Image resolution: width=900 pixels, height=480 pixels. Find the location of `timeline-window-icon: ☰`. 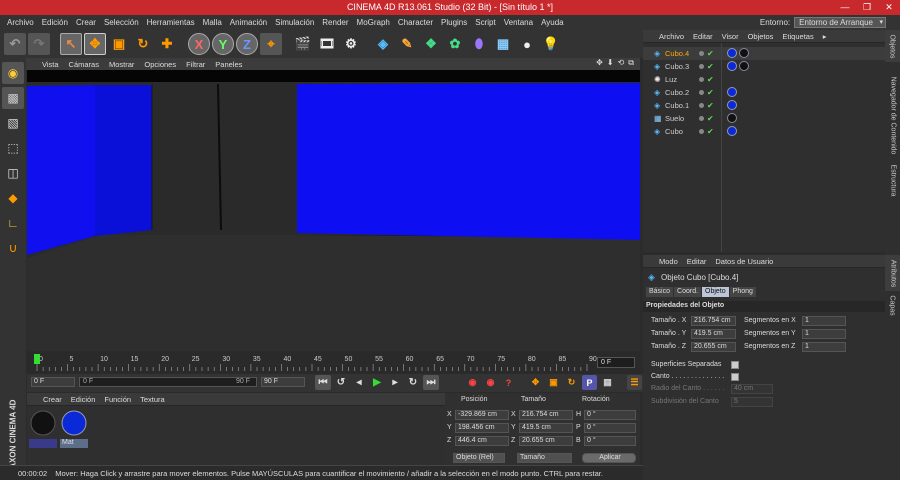

timeline-window-icon: ☰ is located at coordinates (634, 382).